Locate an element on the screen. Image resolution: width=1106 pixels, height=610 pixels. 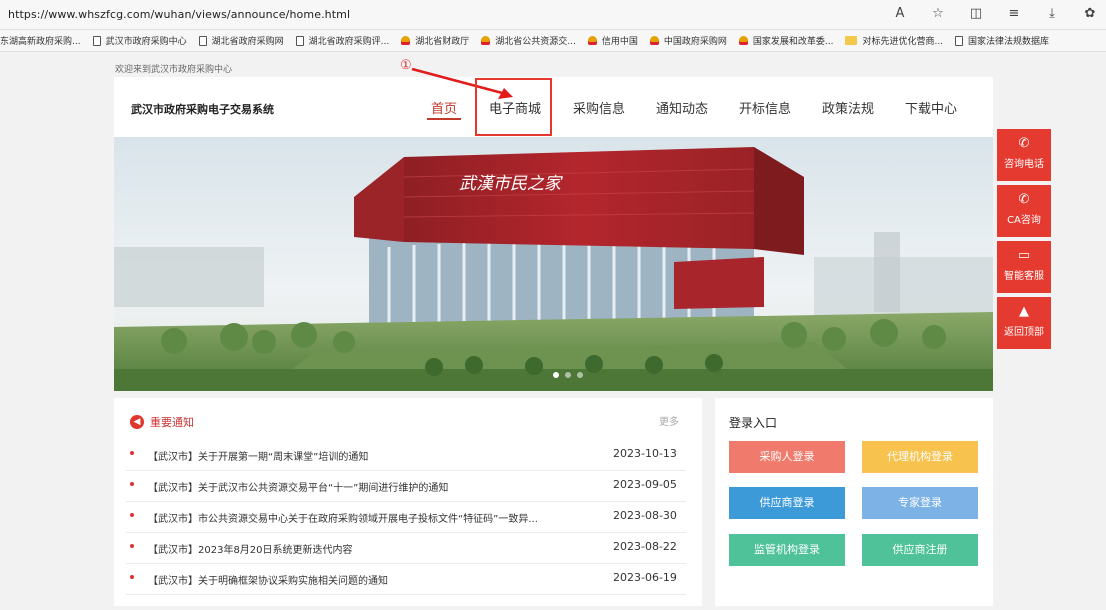
speaker-icon: ◀ is located at coordinates (137, 422).